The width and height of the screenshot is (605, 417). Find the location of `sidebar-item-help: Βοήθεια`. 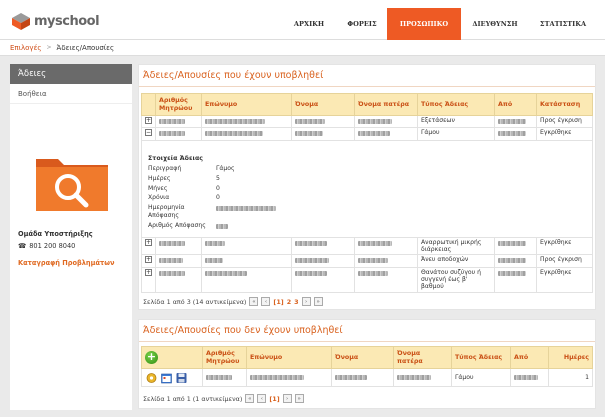

sidebar-item-help: Βοήθεια is located at coordinates (71, 94).